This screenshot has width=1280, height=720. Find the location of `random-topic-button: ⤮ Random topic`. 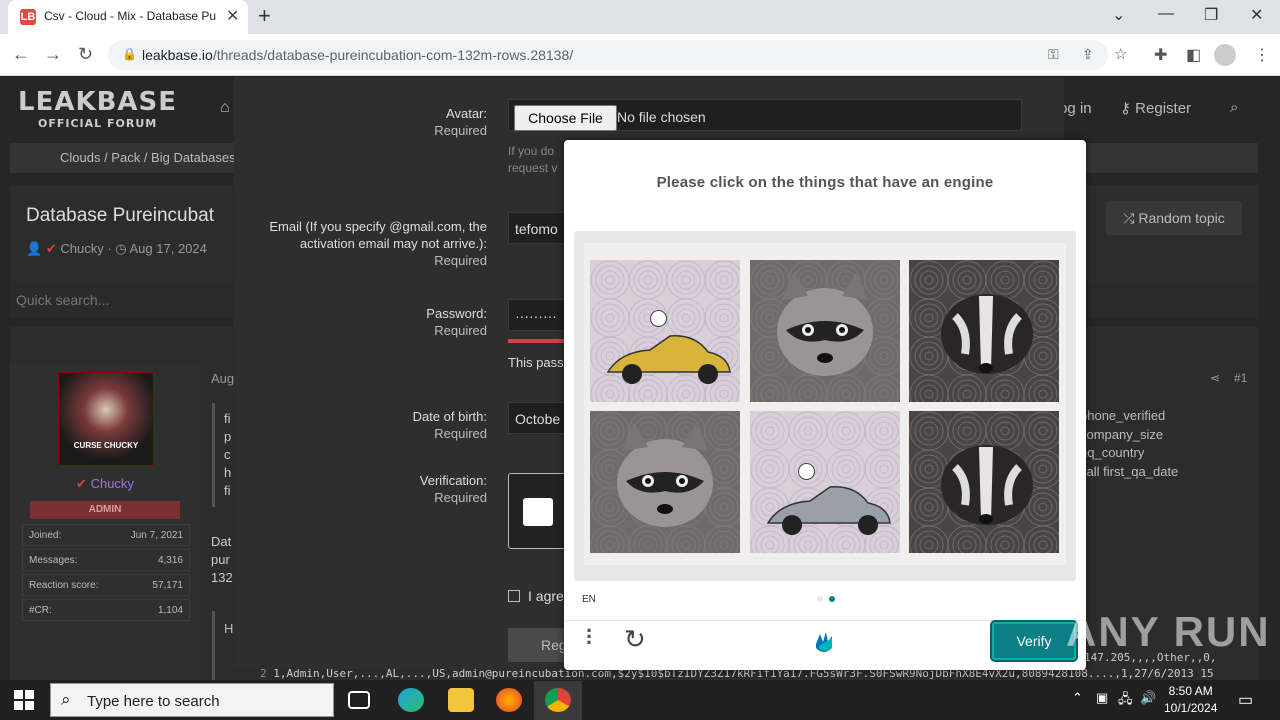

random-topic-button: ⤮ Random topic is located at coordinates (1174, 218).